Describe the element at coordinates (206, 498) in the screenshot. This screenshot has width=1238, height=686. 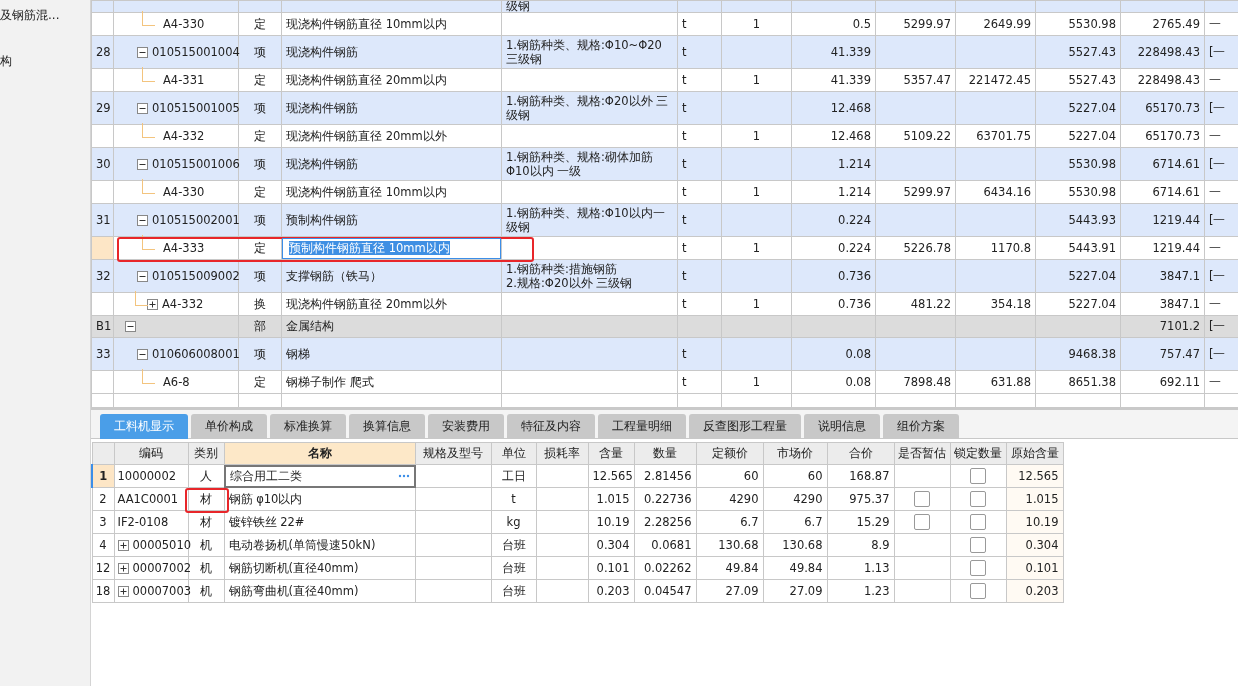
I see `category-text: 材` at that location.